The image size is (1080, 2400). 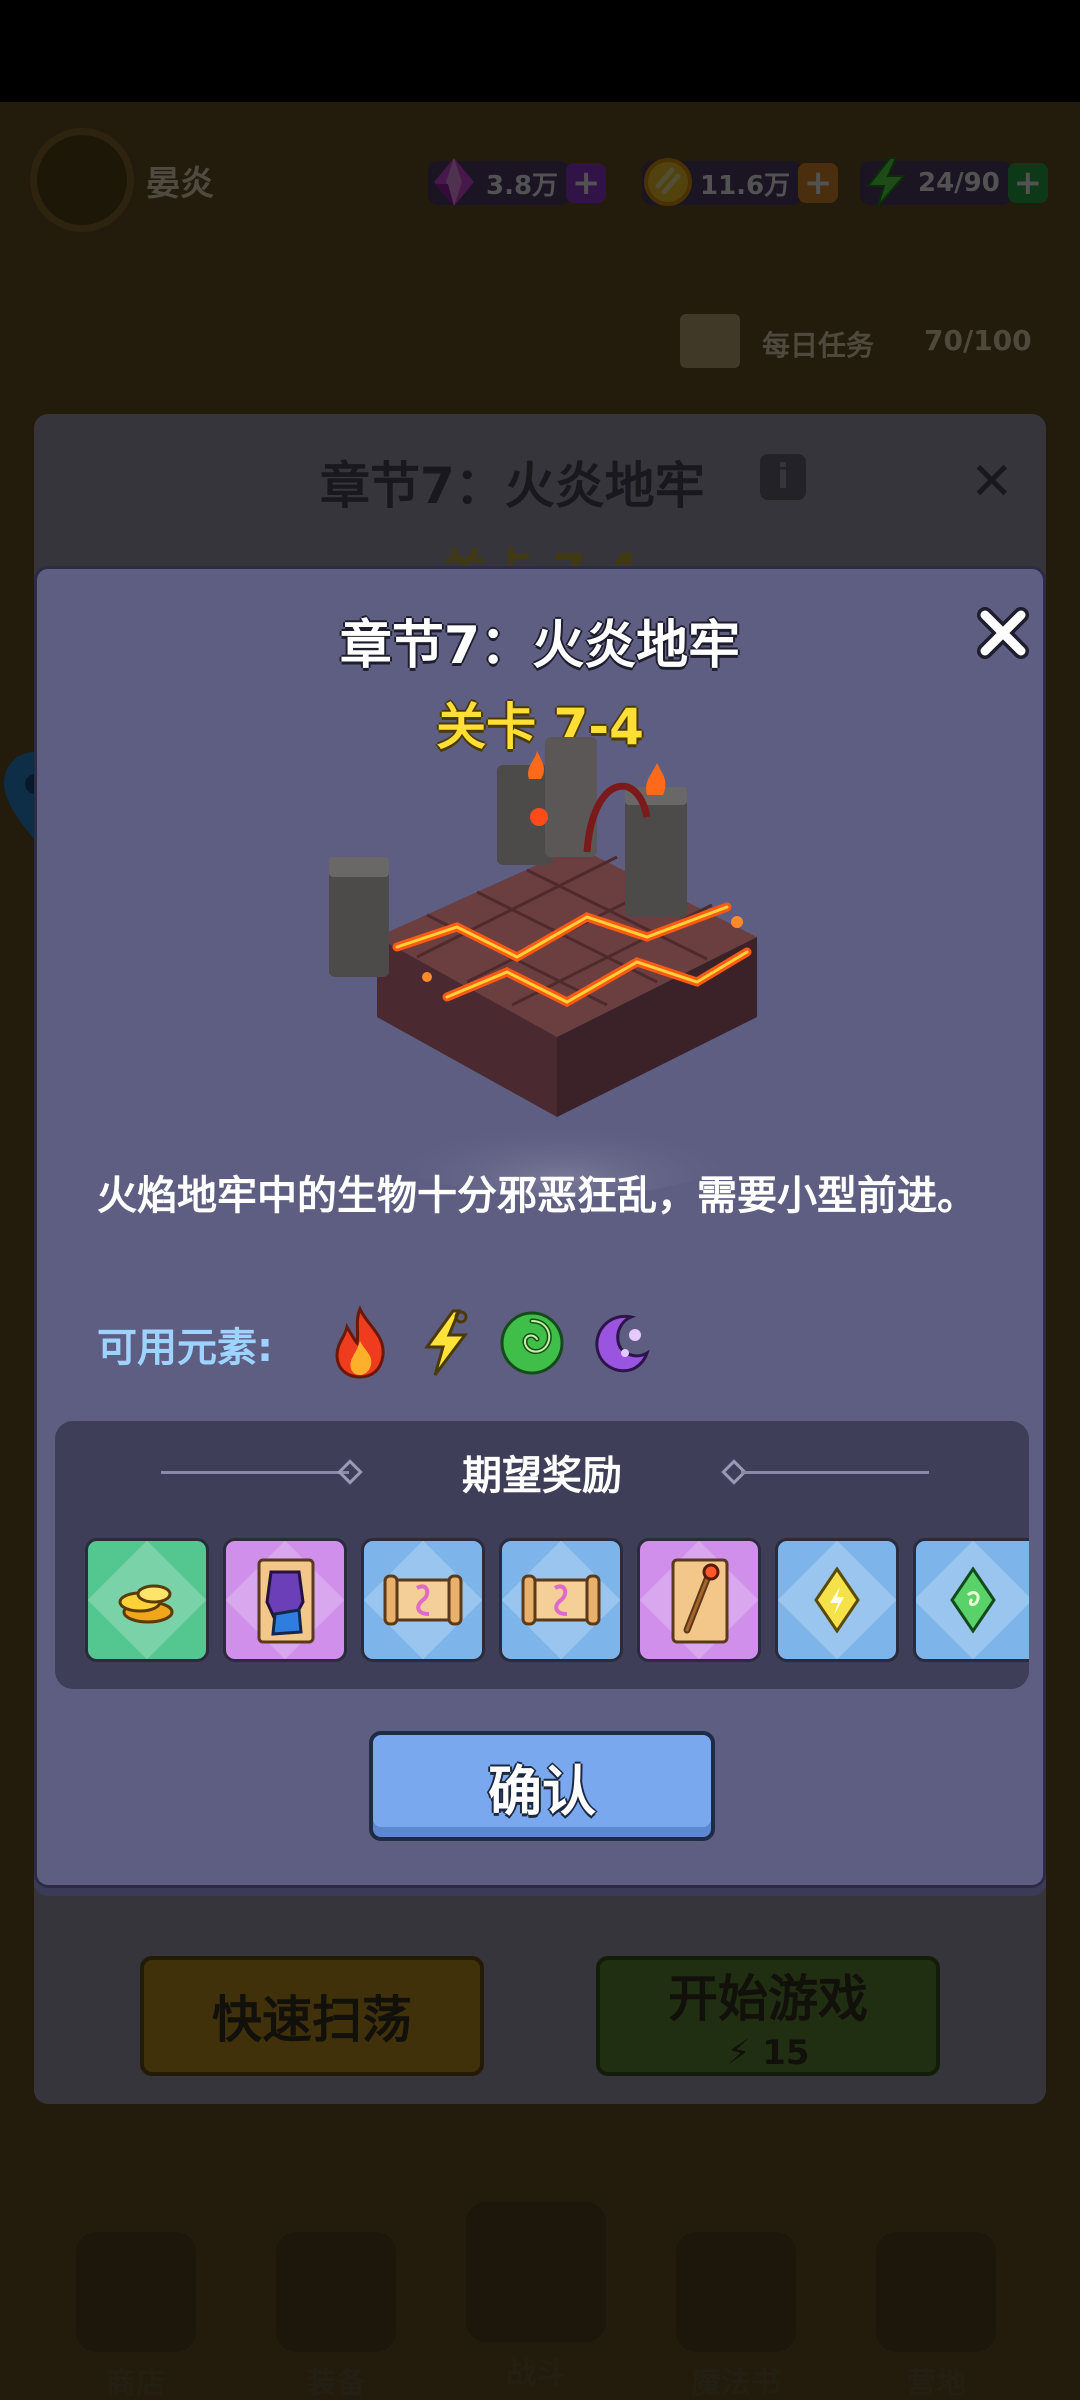 I want to click on fire-icon, so click(x=360, y=1342).